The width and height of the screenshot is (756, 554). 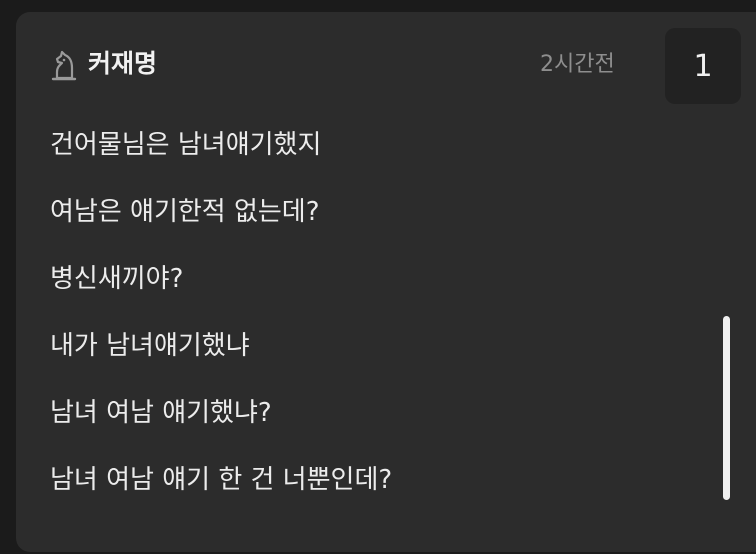 What do you see at coordinates (577, 64) in the screenshot?
I see `comment-timestamp: 2시간전` at bounding box center [577, 64].